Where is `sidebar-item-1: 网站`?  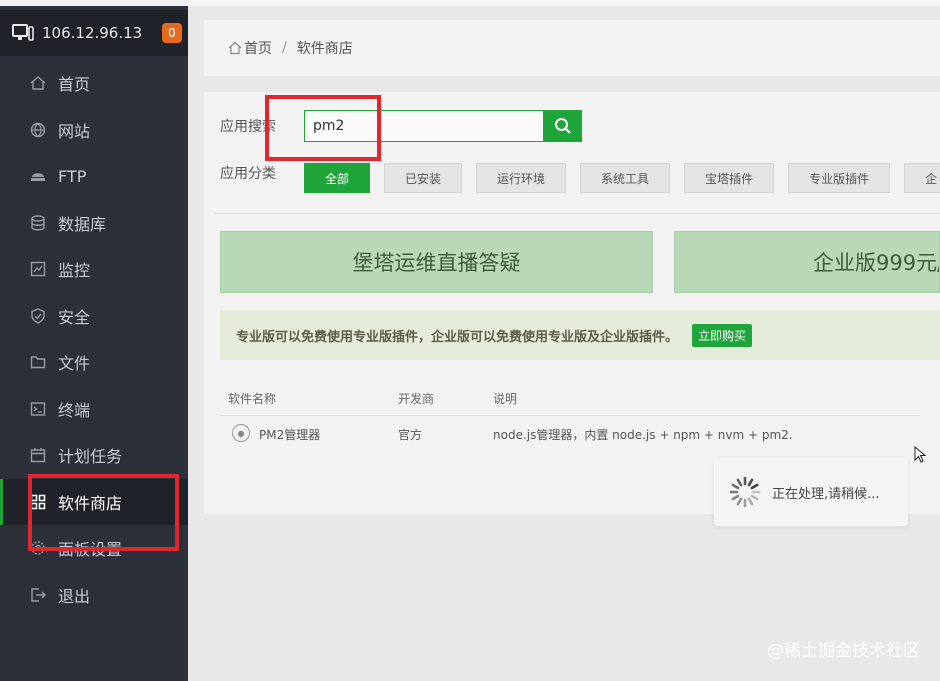 sidebar-item-1: 网站 is located at coordinates (94, 130).